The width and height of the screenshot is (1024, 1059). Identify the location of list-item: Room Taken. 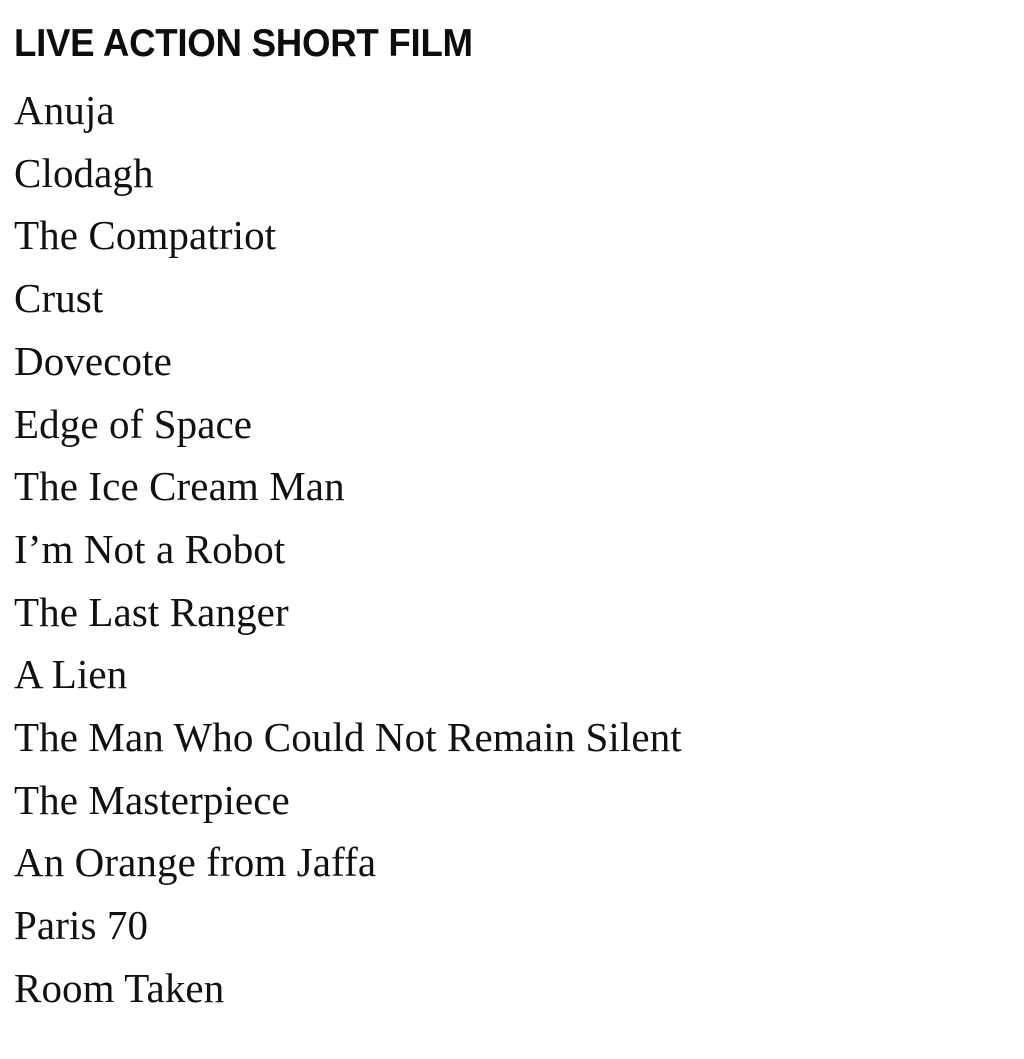
(119, 987).